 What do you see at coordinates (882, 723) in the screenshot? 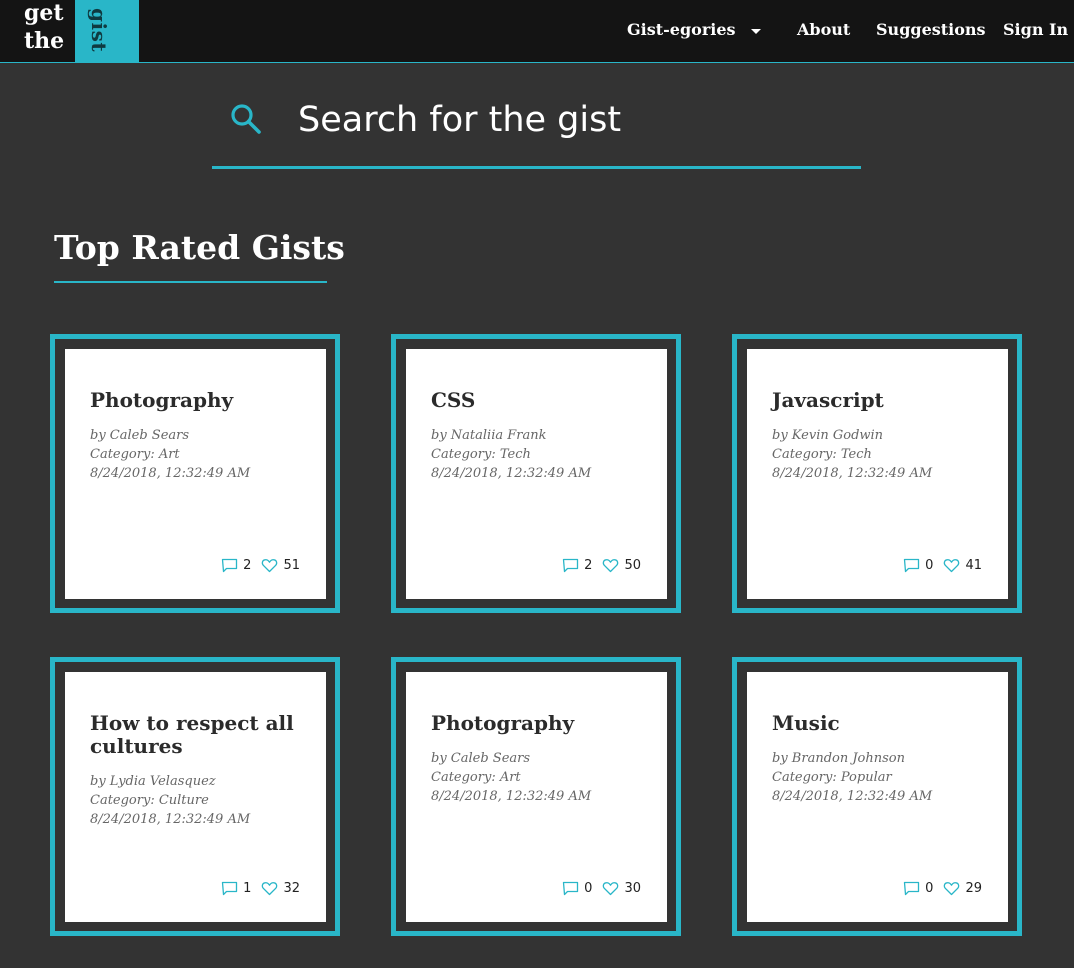
I see `card-title: Music` at bounding box center [882, 723].